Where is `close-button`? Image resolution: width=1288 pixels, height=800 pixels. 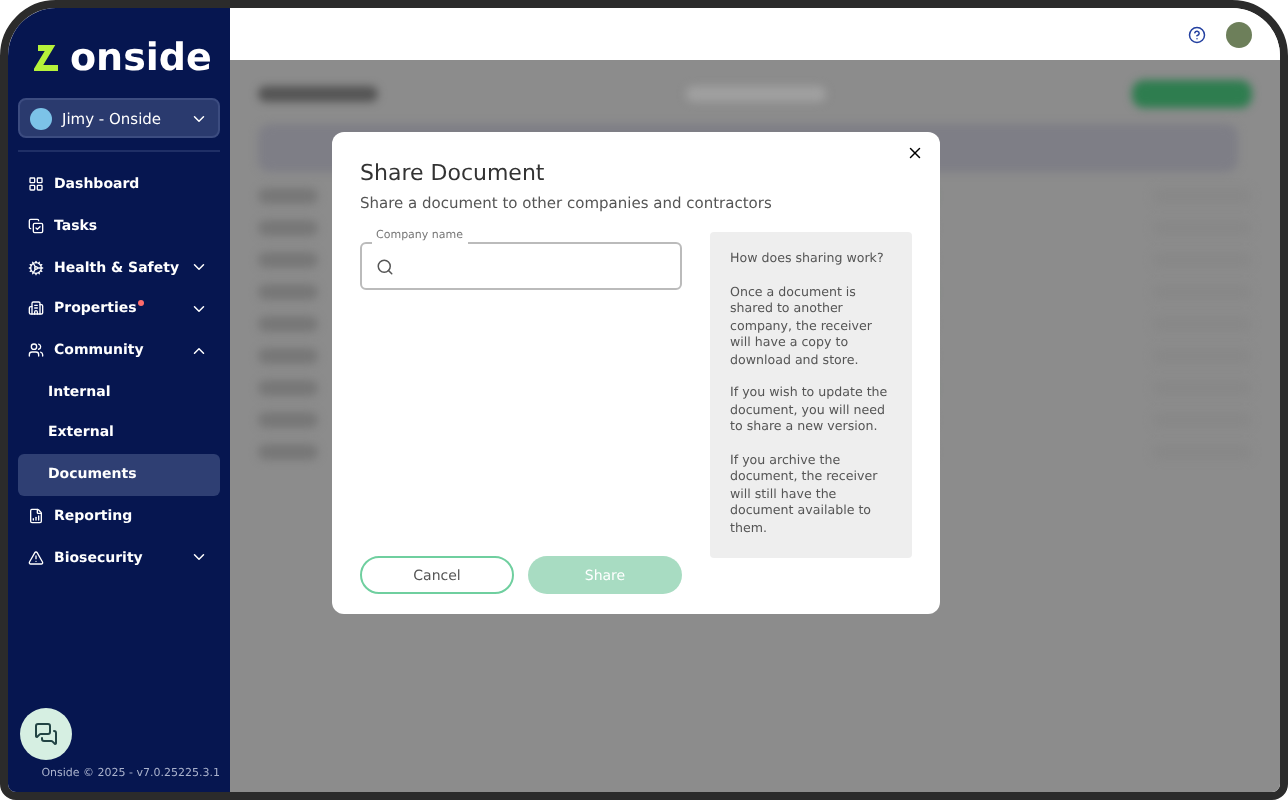
close-button is located at coordinates (915, 153).